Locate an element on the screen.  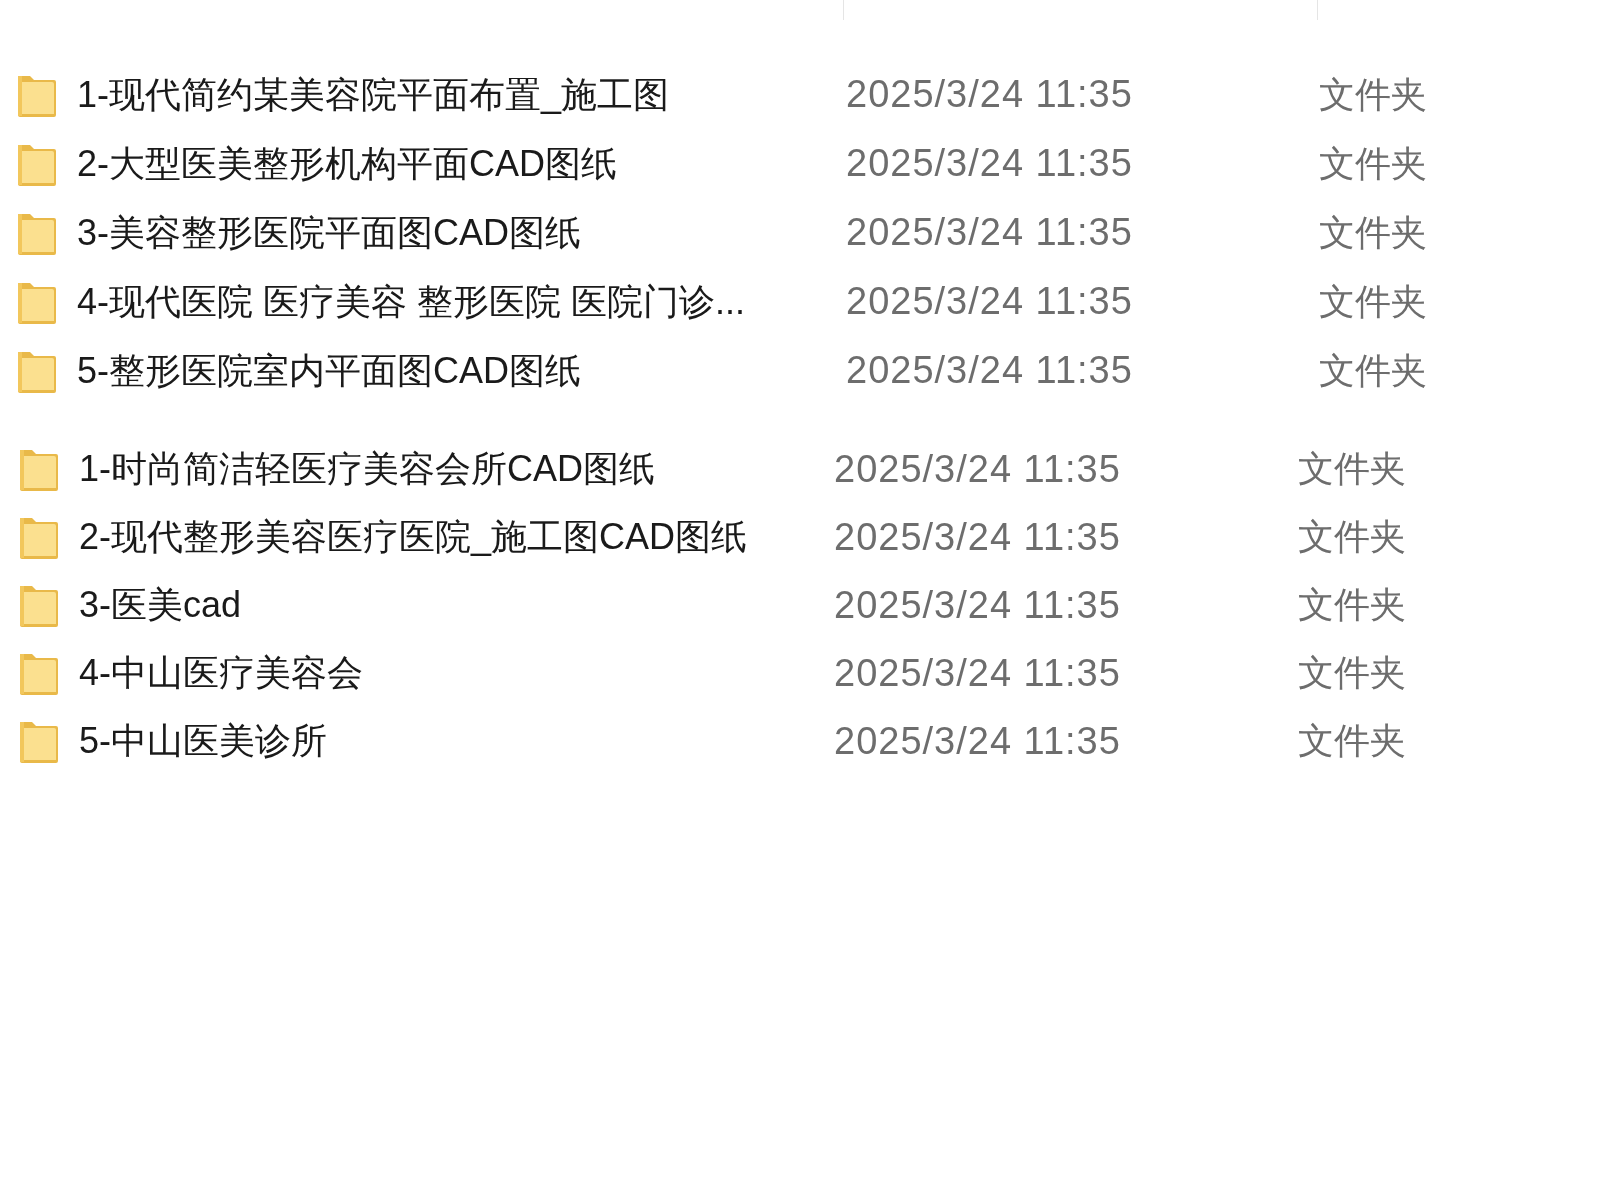
folder-name: 2-大型医美整形机构平面CAD图纸 is located at coordinates (347, 163).